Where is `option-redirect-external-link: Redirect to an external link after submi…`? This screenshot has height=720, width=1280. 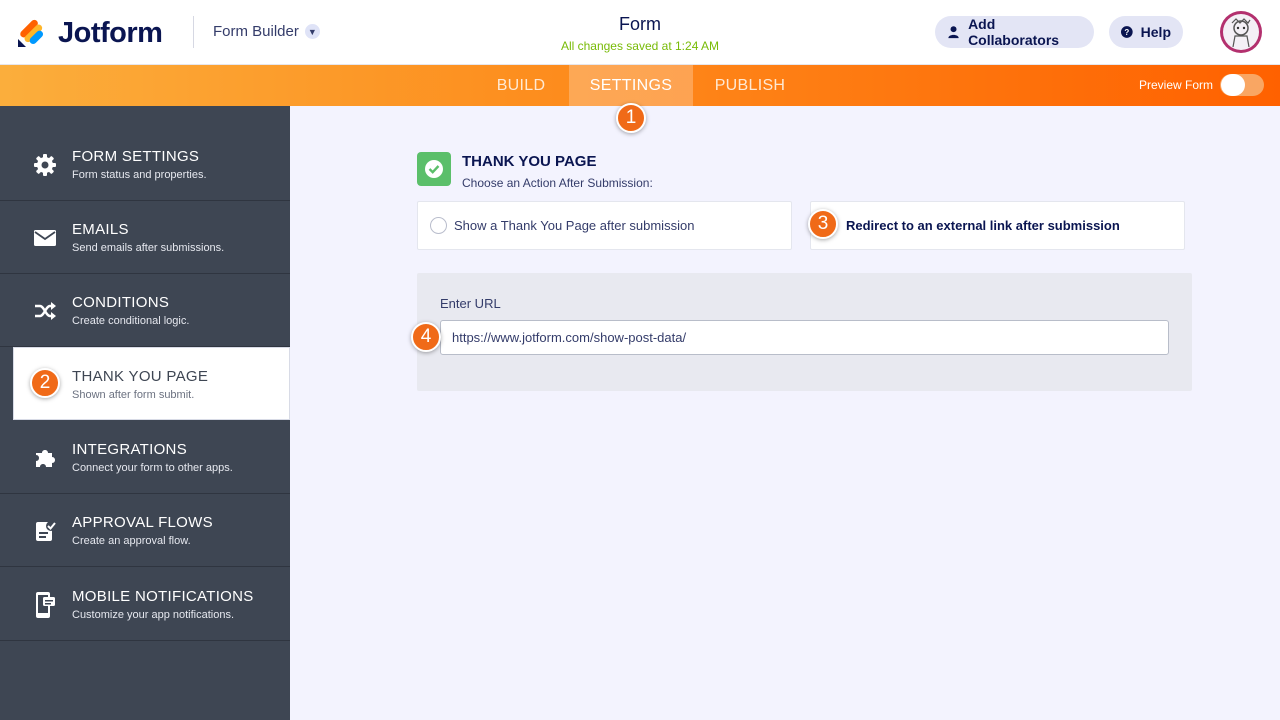 option-redirect-external-link: Redirect to an external link after submi… is located at coordinates (997, 225).